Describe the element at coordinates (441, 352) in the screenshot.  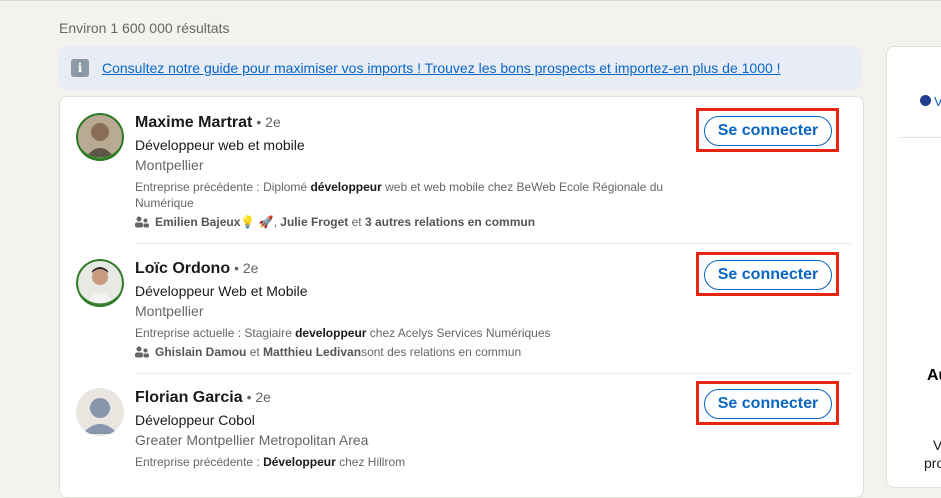
I see `mutual-suffix: sont des relations en commun` at that location.